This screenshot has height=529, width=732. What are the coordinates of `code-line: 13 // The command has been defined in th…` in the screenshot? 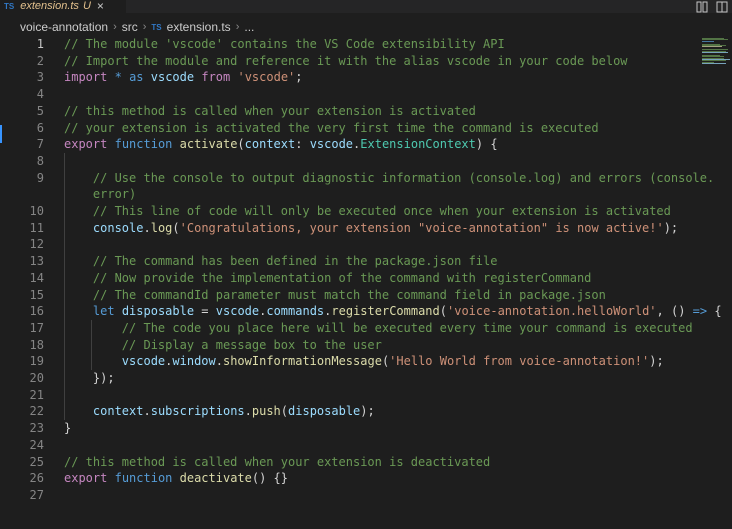 It's located at (350, 261).